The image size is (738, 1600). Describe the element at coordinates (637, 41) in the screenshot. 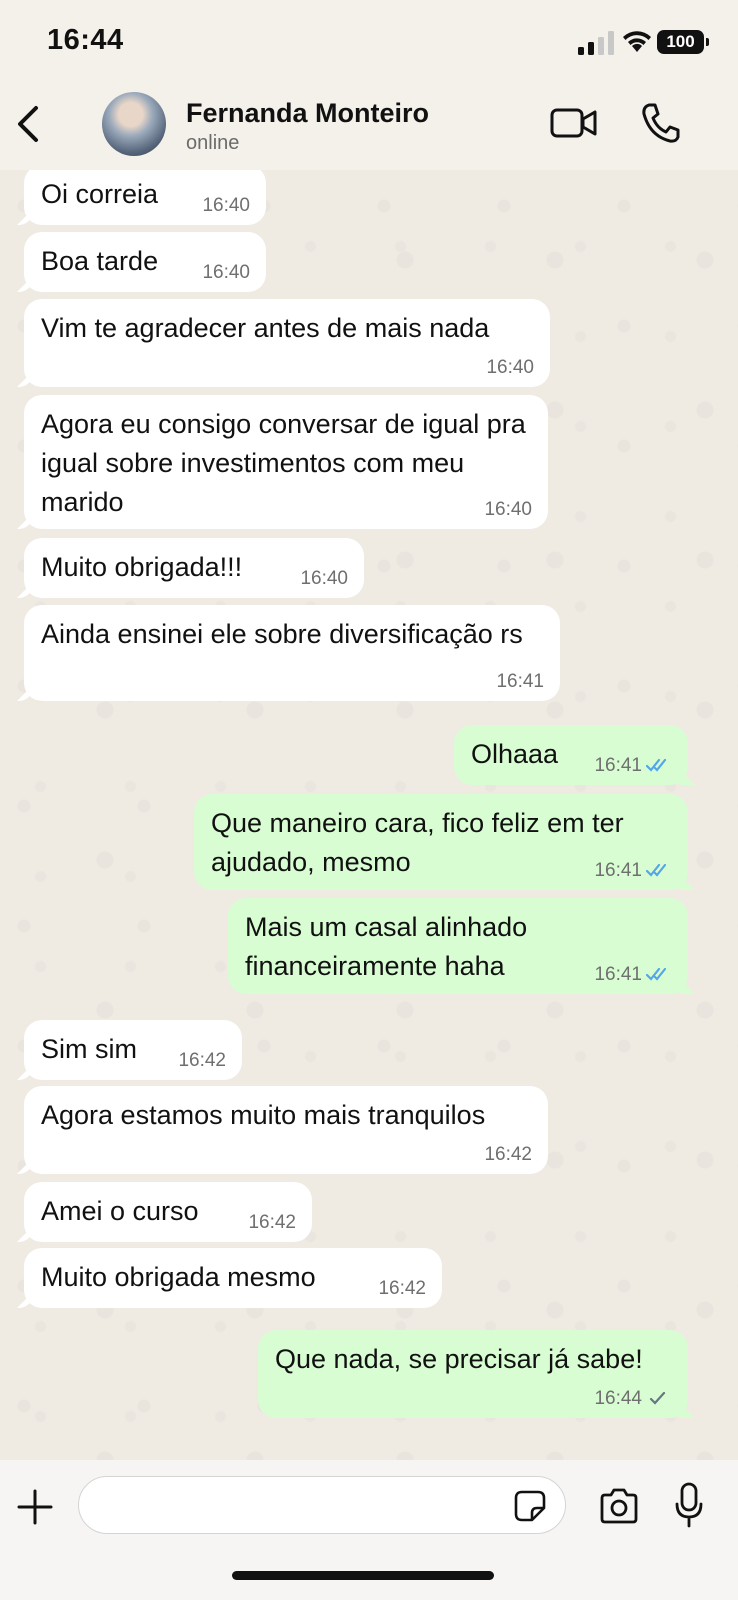

I see `wifi-icon` at that location.